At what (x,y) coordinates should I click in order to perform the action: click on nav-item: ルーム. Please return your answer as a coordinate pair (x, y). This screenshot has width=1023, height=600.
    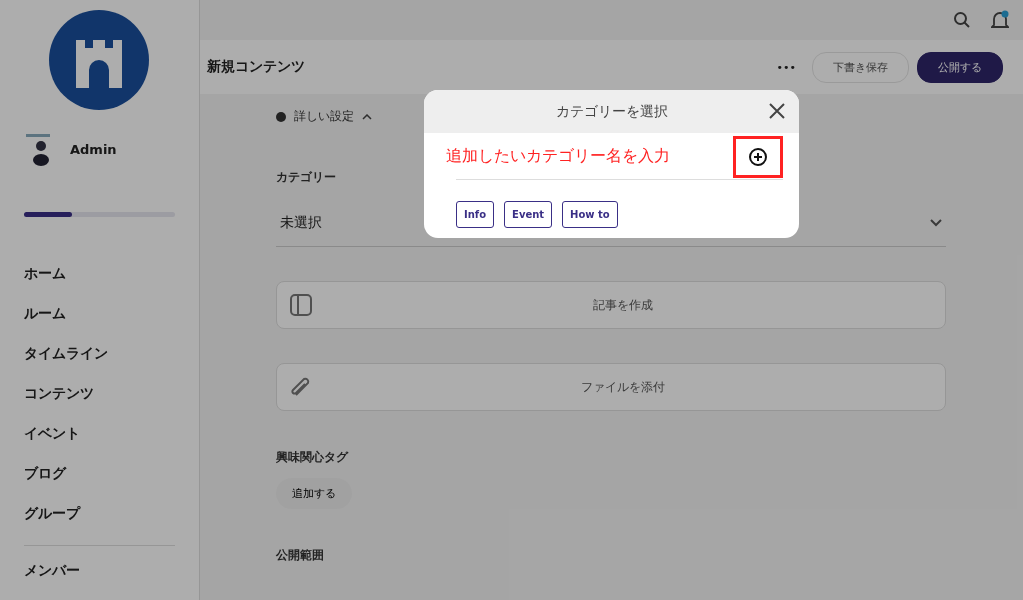
    Looking at the image, I should click on (99, 313).